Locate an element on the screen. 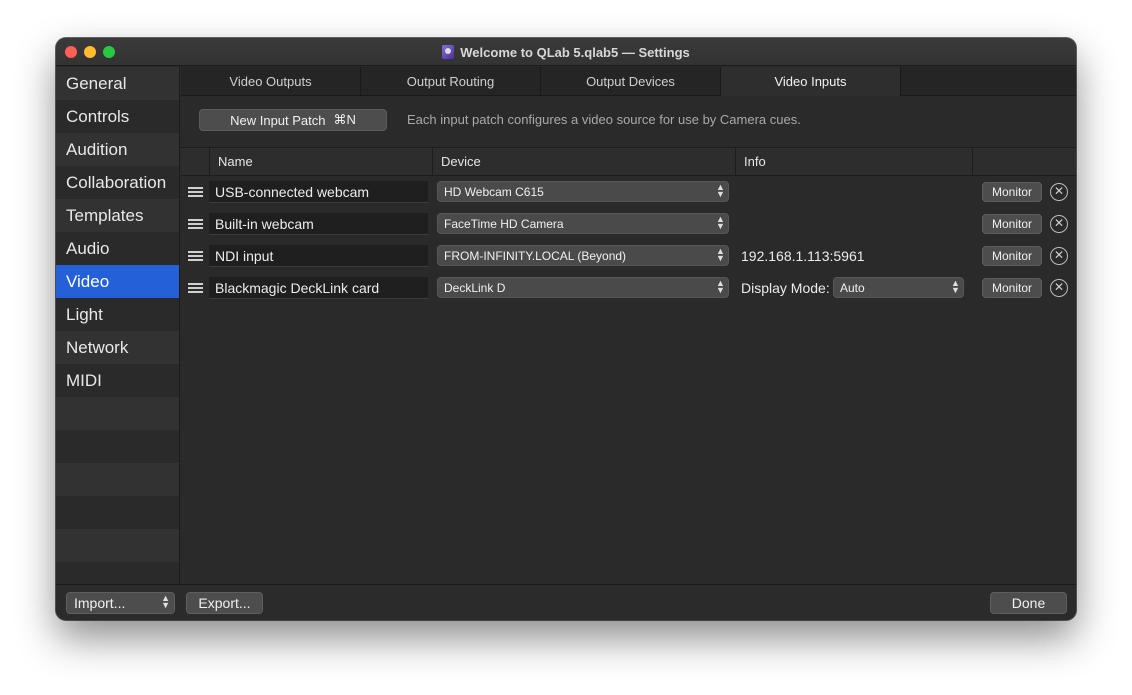 This screenshot has width=1132, height=695. sidebar-item-network: Network is located at coordinates (117, 347).